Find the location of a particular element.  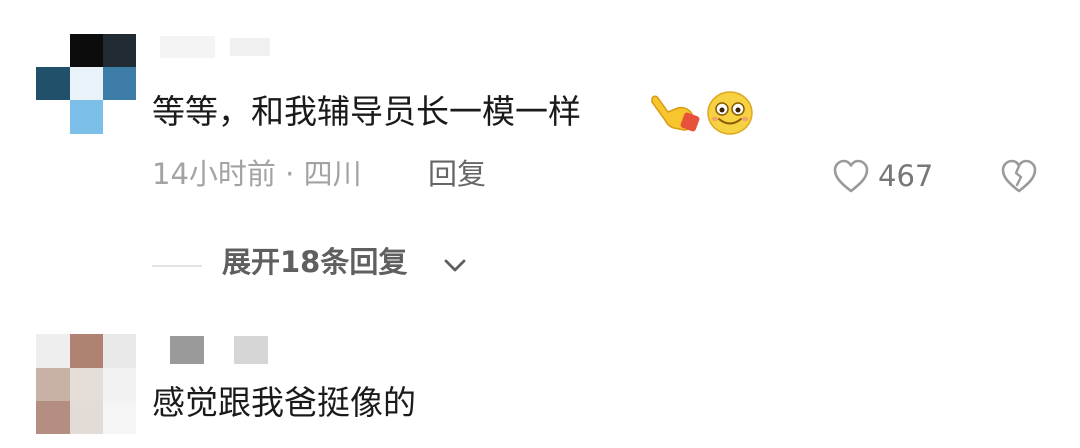

heart-outline-icon is located at coordinates (851, 176).